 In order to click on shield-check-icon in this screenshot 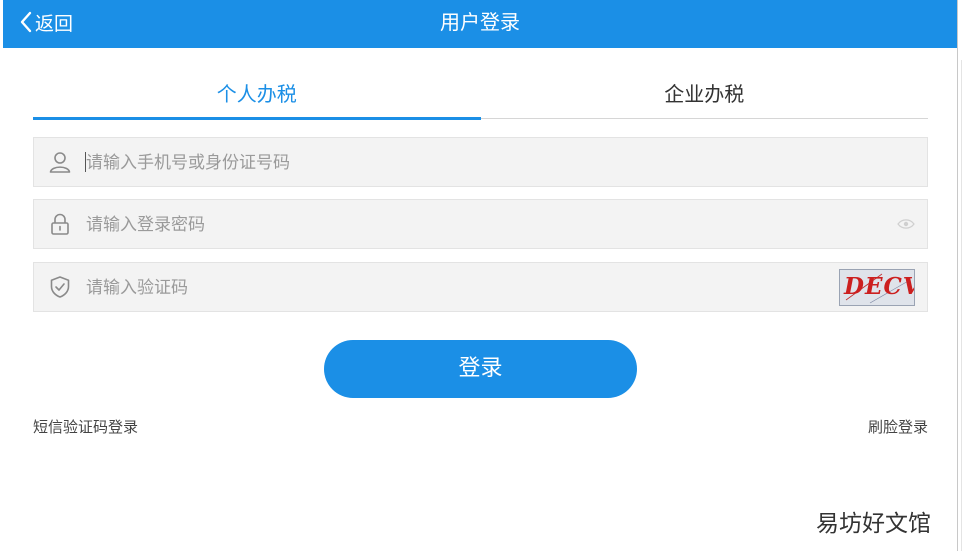, I will do `click(60, 287)`.